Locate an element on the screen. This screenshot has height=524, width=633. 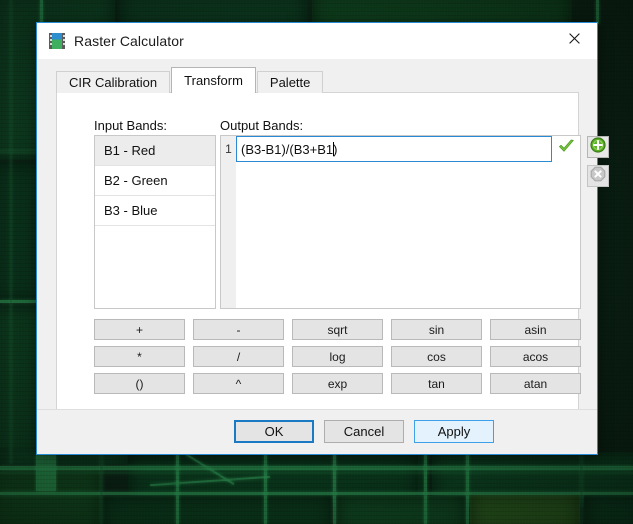
operator-button-asin: asin is located at coordinates (535, 329).